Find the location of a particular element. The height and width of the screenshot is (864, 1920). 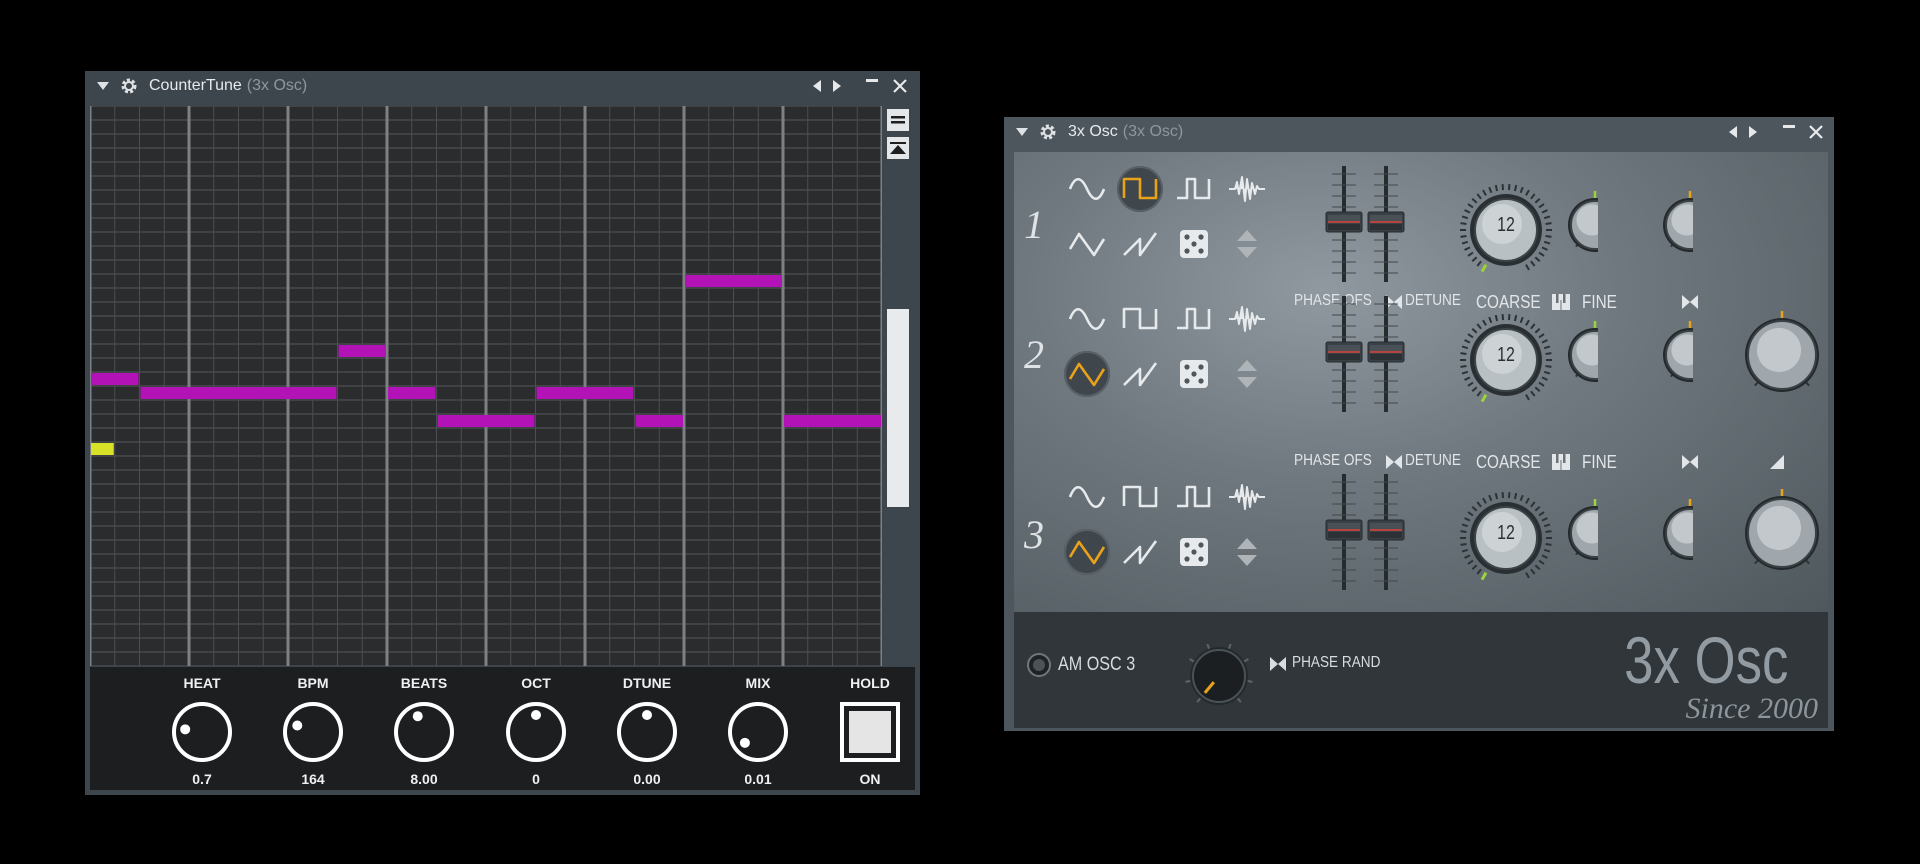

phase-ofs-label: PHASE OFS is located at coordinates (1333, 460).